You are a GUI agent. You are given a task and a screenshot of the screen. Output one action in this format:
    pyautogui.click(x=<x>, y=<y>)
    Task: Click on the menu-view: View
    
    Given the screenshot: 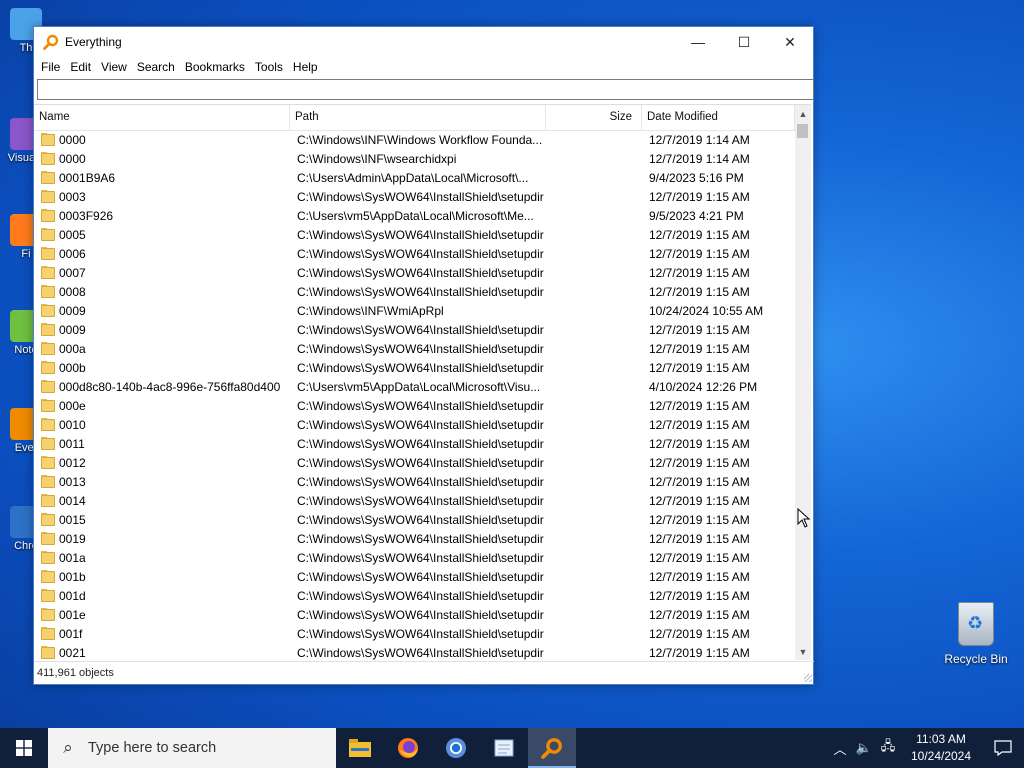 What is the action you would take?
    pyautogui.click(x=114, y=67)
    